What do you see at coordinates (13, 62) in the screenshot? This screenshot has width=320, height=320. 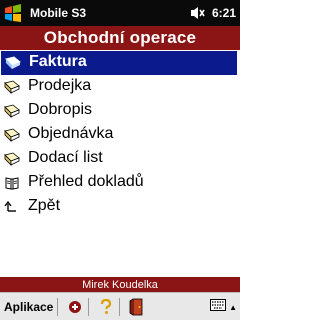 I see `invoice-icon` at bounding box center [13, 62].